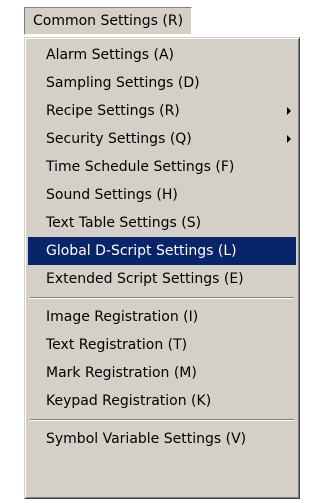  I want to click on menu-item-keypad-registration: Keypad Registration (K), so click(162, 401).